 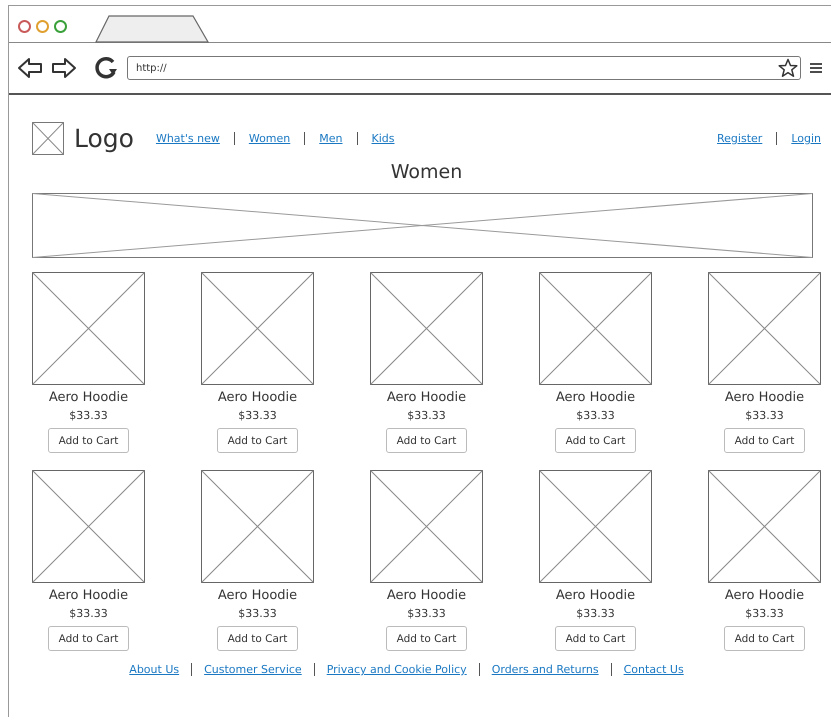 What do you see at coordinates (788, 68) in the screenshot?
I see `star-icon` at bounding box center [788, 68].